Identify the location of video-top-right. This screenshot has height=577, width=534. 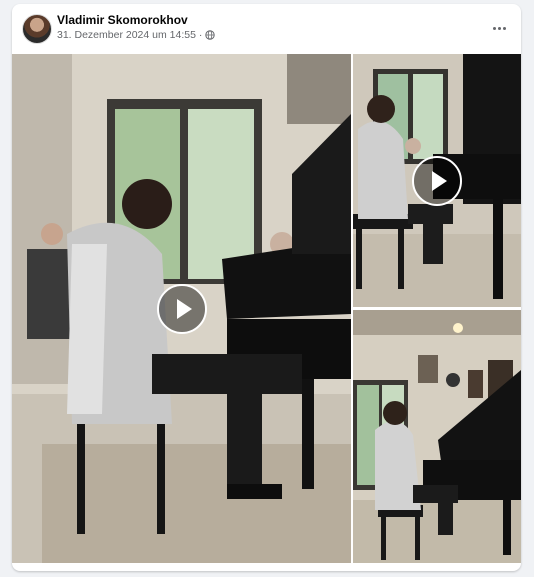
(437, 180).